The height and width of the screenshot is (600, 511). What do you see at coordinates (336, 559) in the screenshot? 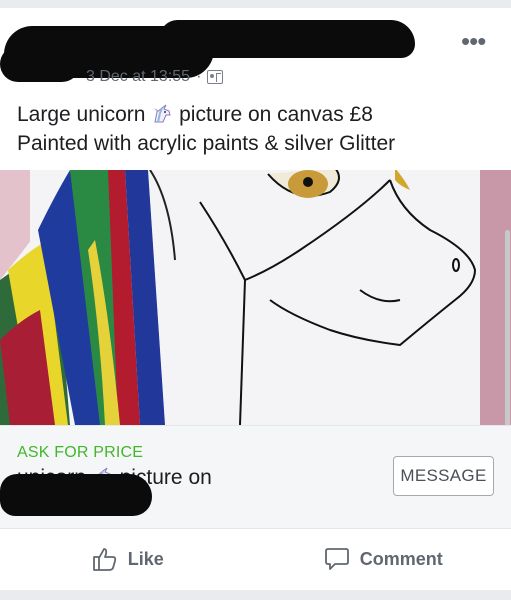
I see `comment-icon` at bounding box center [336, 559].